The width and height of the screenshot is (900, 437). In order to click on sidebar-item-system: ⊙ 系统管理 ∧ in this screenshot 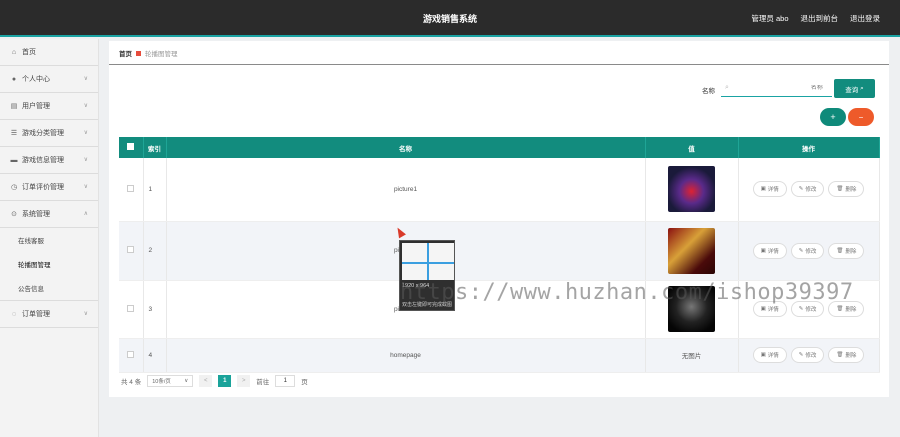, I will do `click(49, 214)`.